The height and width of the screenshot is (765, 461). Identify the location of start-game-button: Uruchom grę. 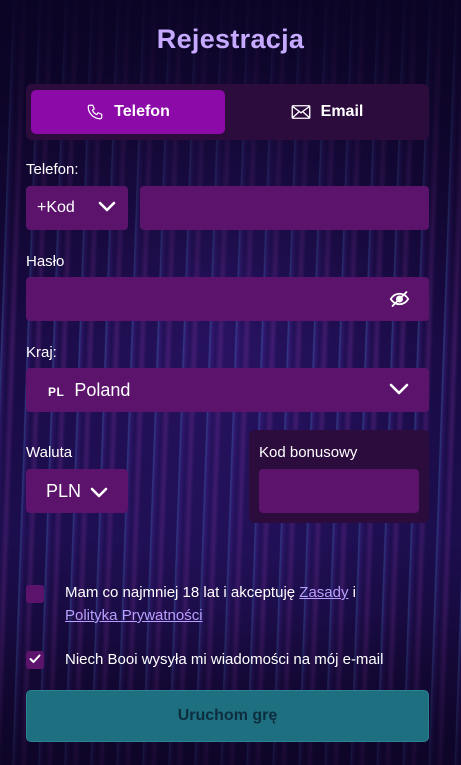
(227, 716).